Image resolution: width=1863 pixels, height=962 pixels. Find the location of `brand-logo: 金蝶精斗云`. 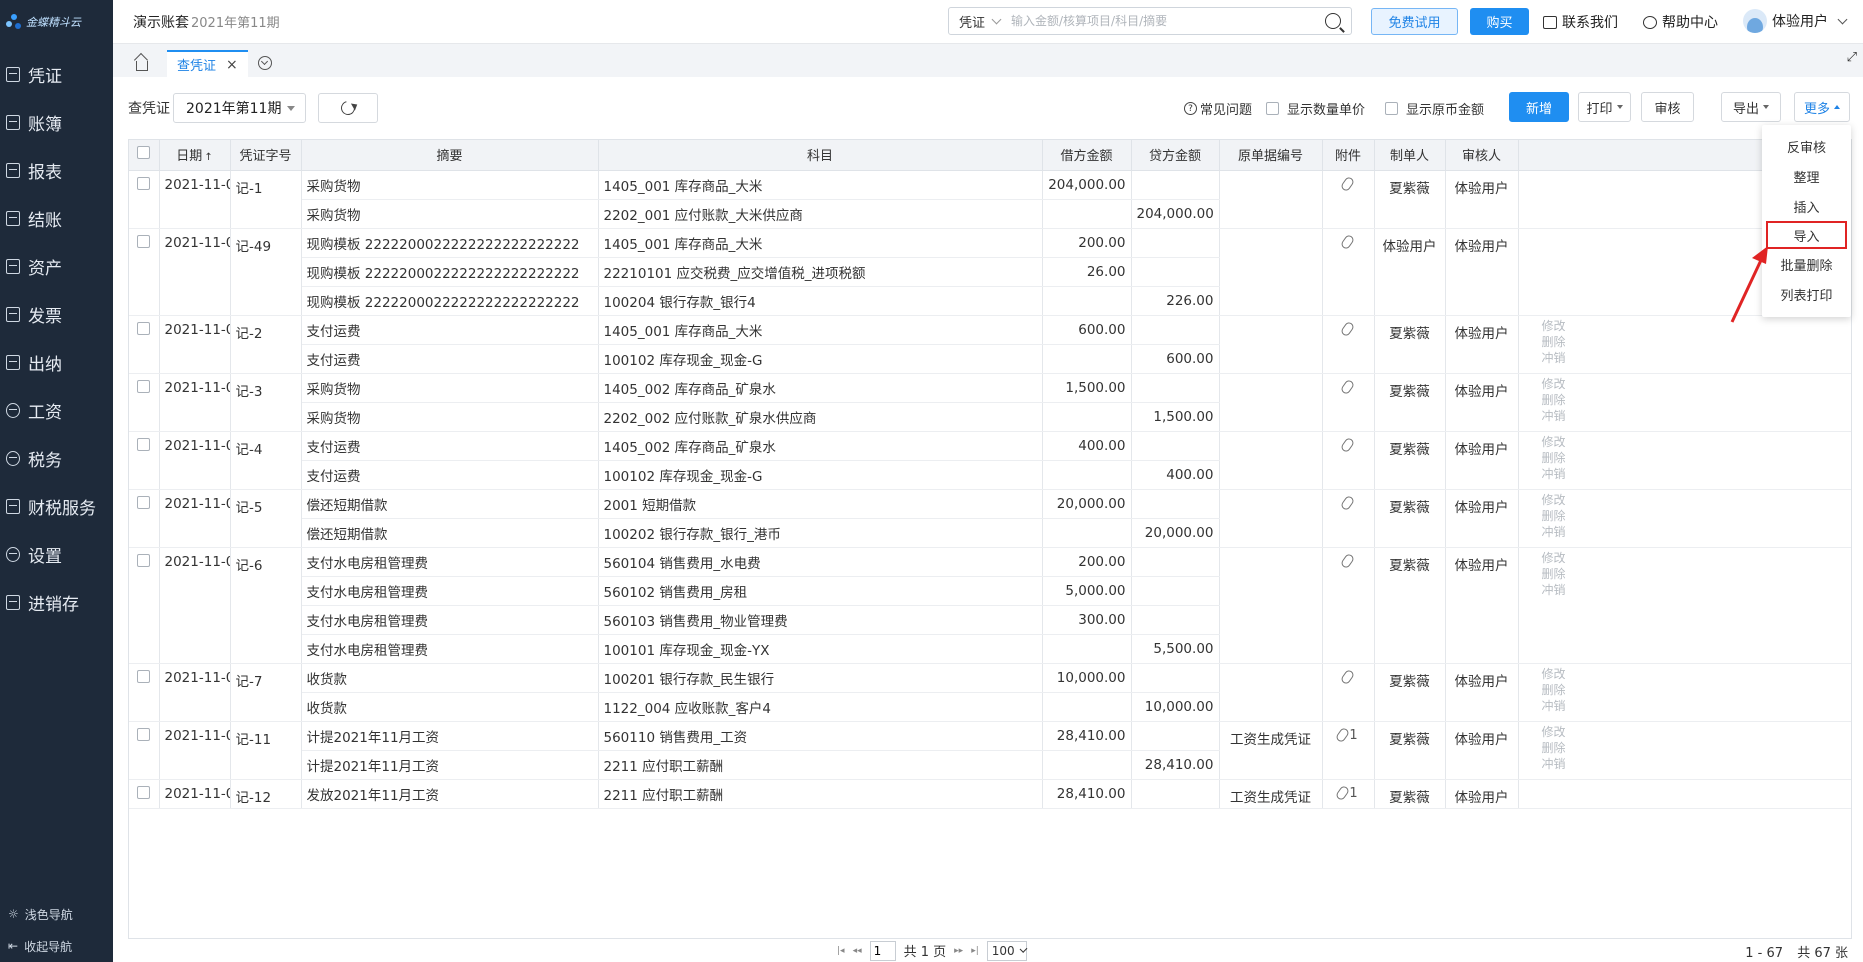

brand-logo: 金蝶精斗云 is located at coordinates (56, 22).